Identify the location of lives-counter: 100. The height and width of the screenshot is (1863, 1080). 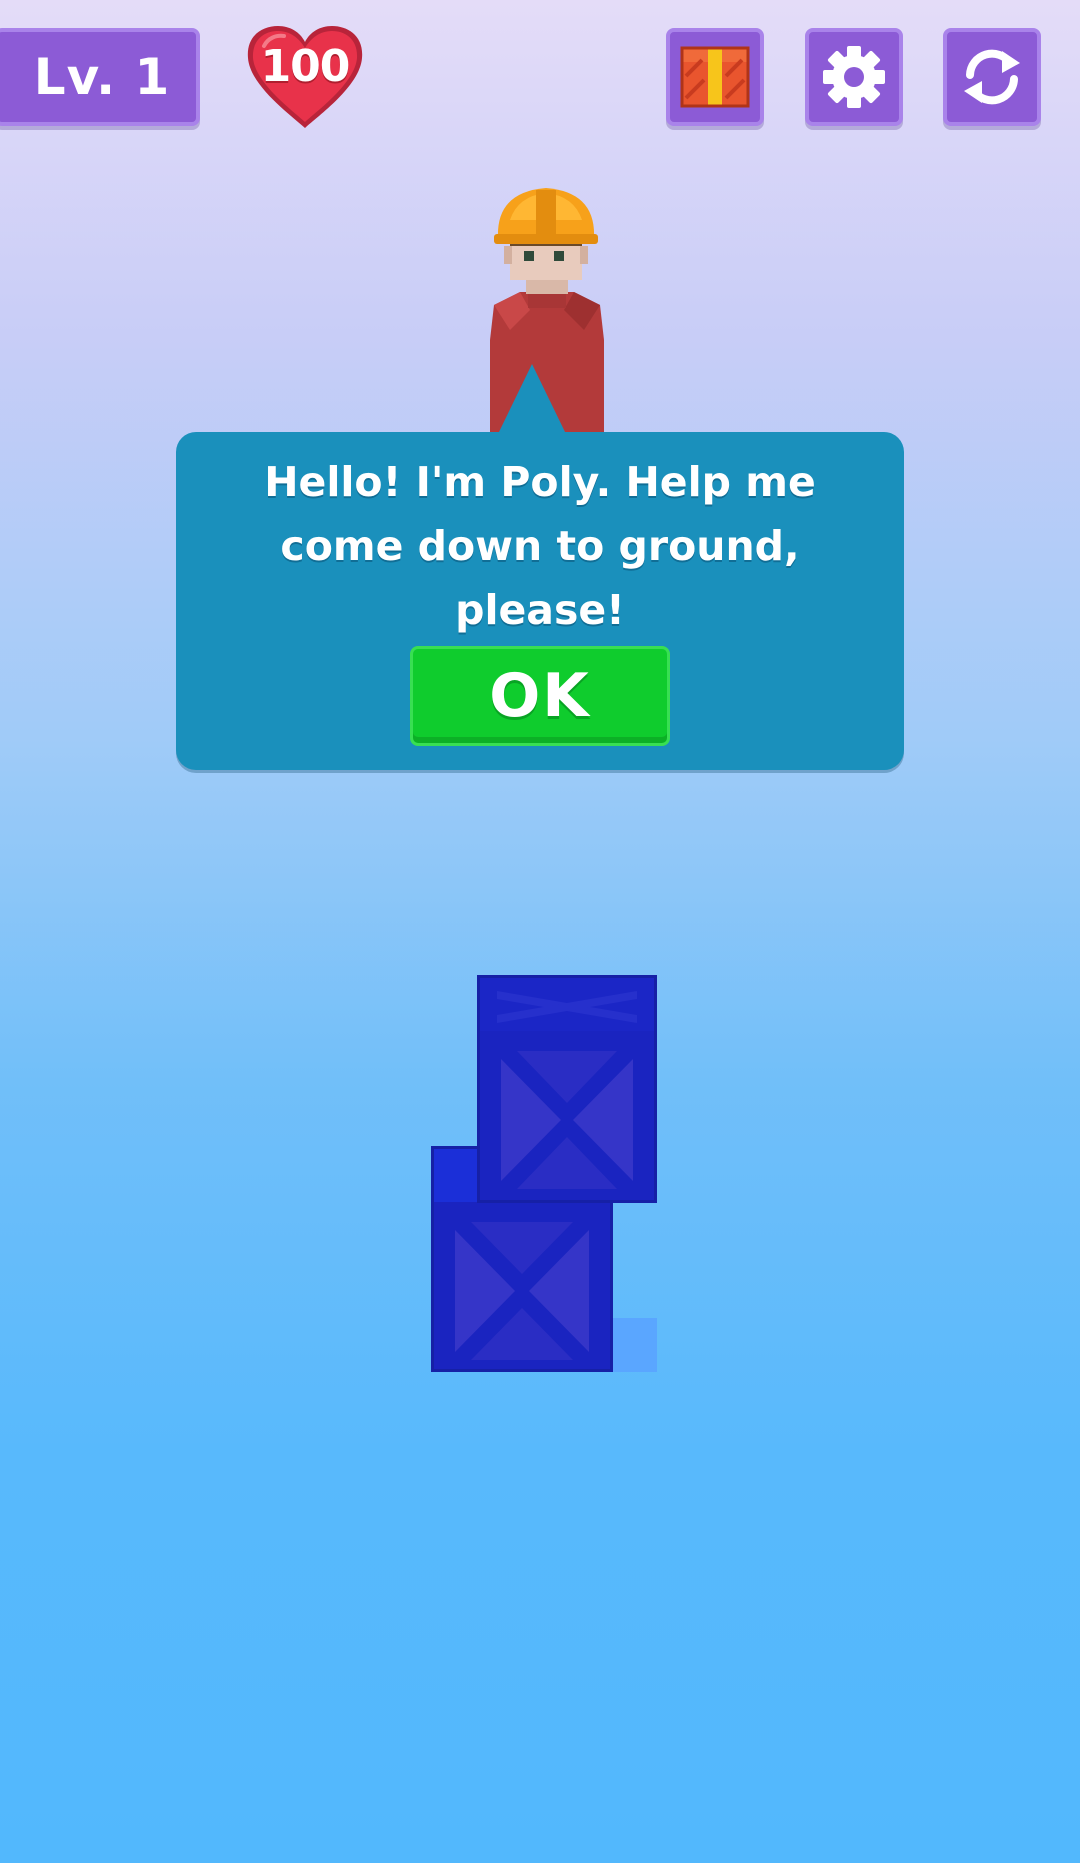
(305, 78).